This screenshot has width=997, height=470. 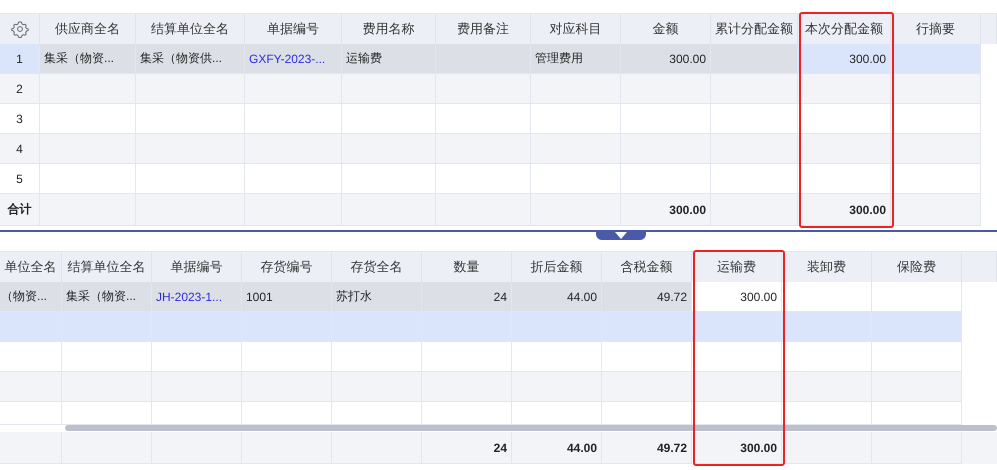 I want to click on total-cell, so click(x=31, y=448).